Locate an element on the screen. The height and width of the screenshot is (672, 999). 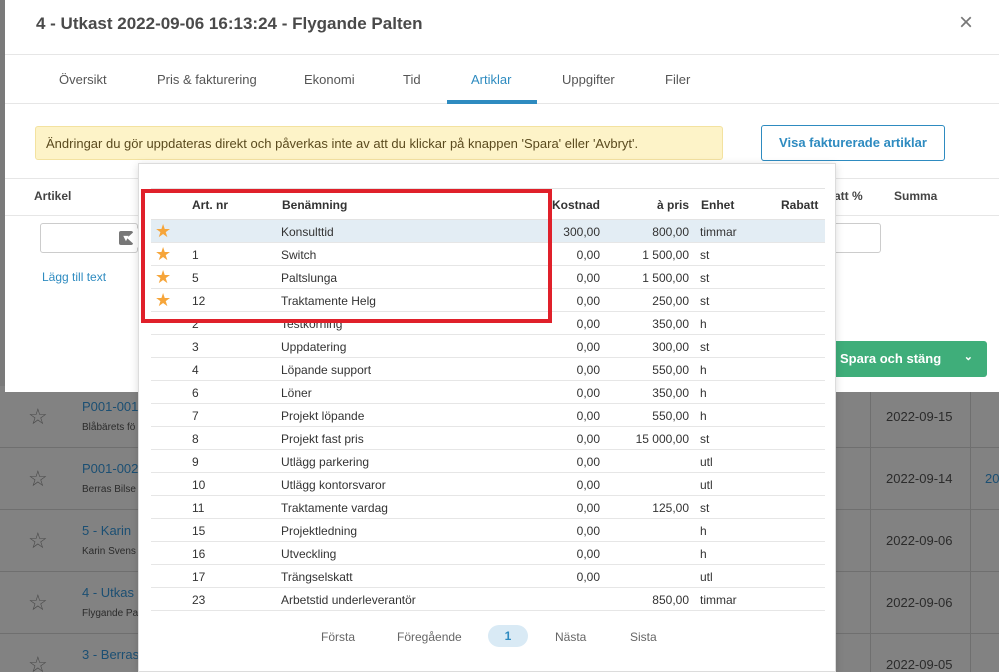
row-title: 3 - Berras is located at coordinates (110, 654).